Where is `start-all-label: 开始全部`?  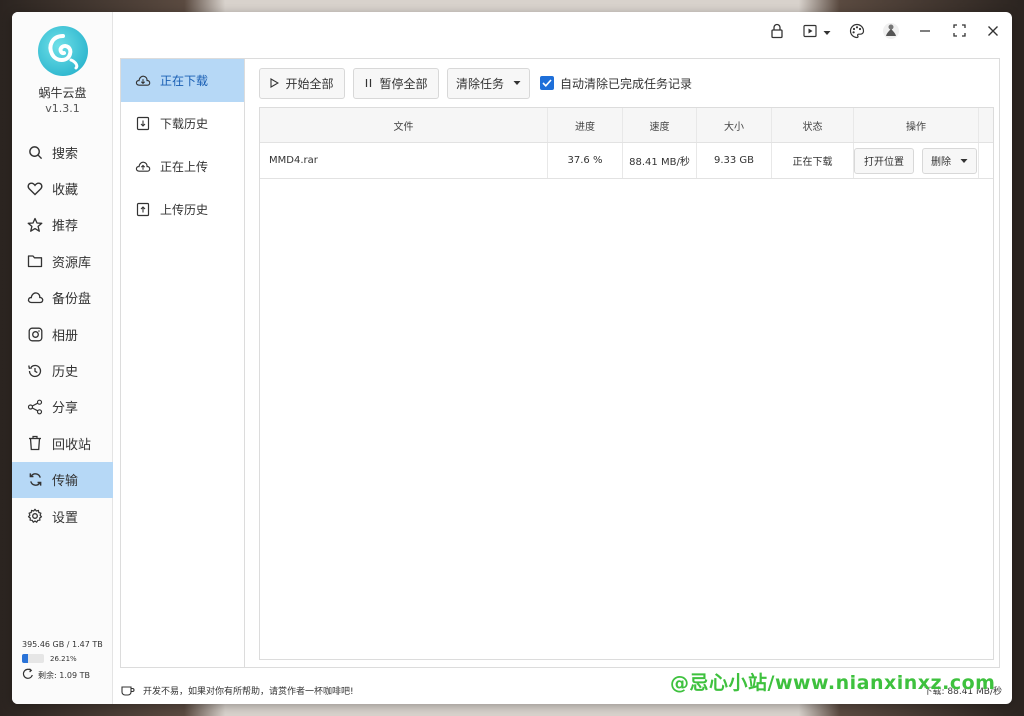 start-all-label: 开始全部 is located at coordinates (309, 83).